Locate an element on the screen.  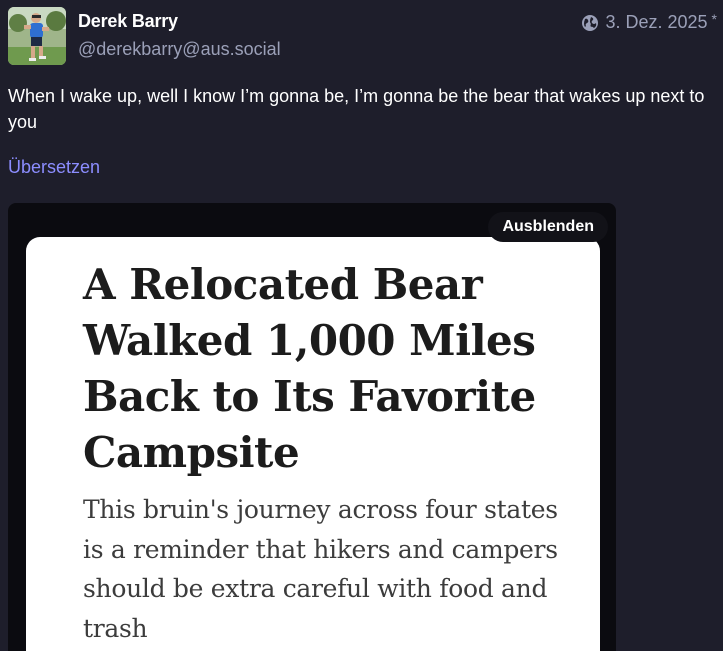
globe-icon is located at coordinates (590, 22).